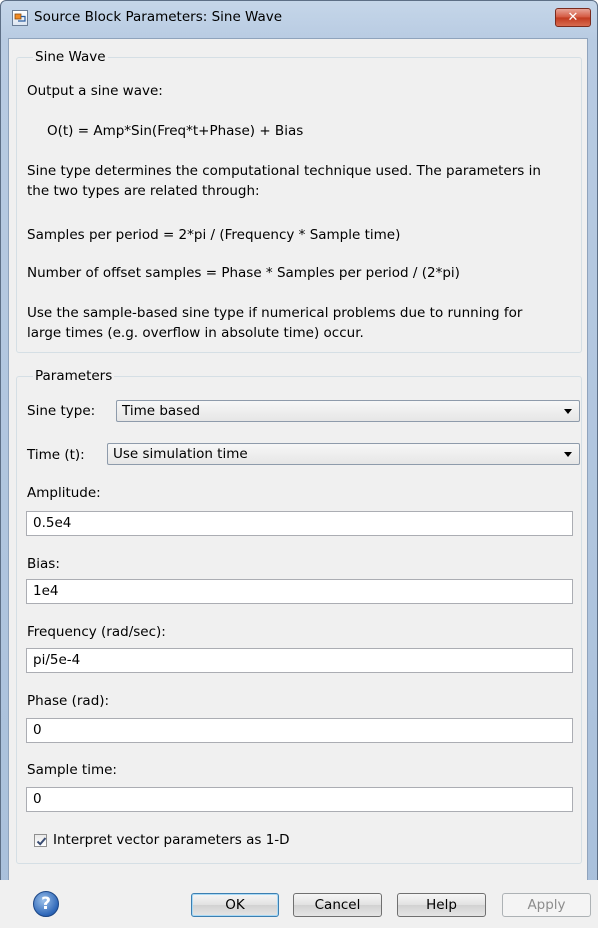  What do you see at coordinates (72, 770) in the screenshot?
I see `sample-time-label: Sample time:` at bounding box center [72, 770].